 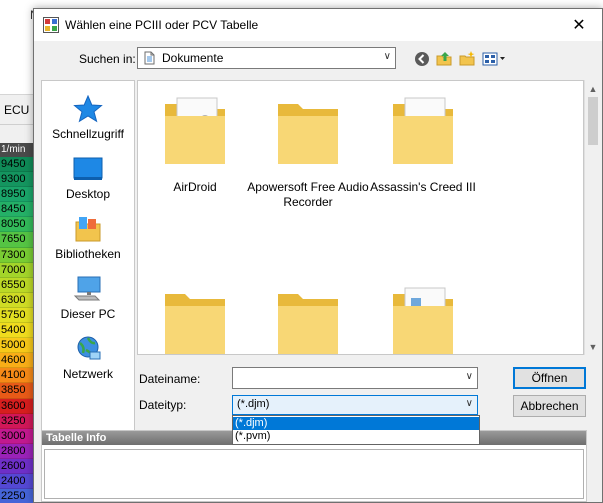 I want to click on rpm-cell: 2250, so click(x=18, y=496).